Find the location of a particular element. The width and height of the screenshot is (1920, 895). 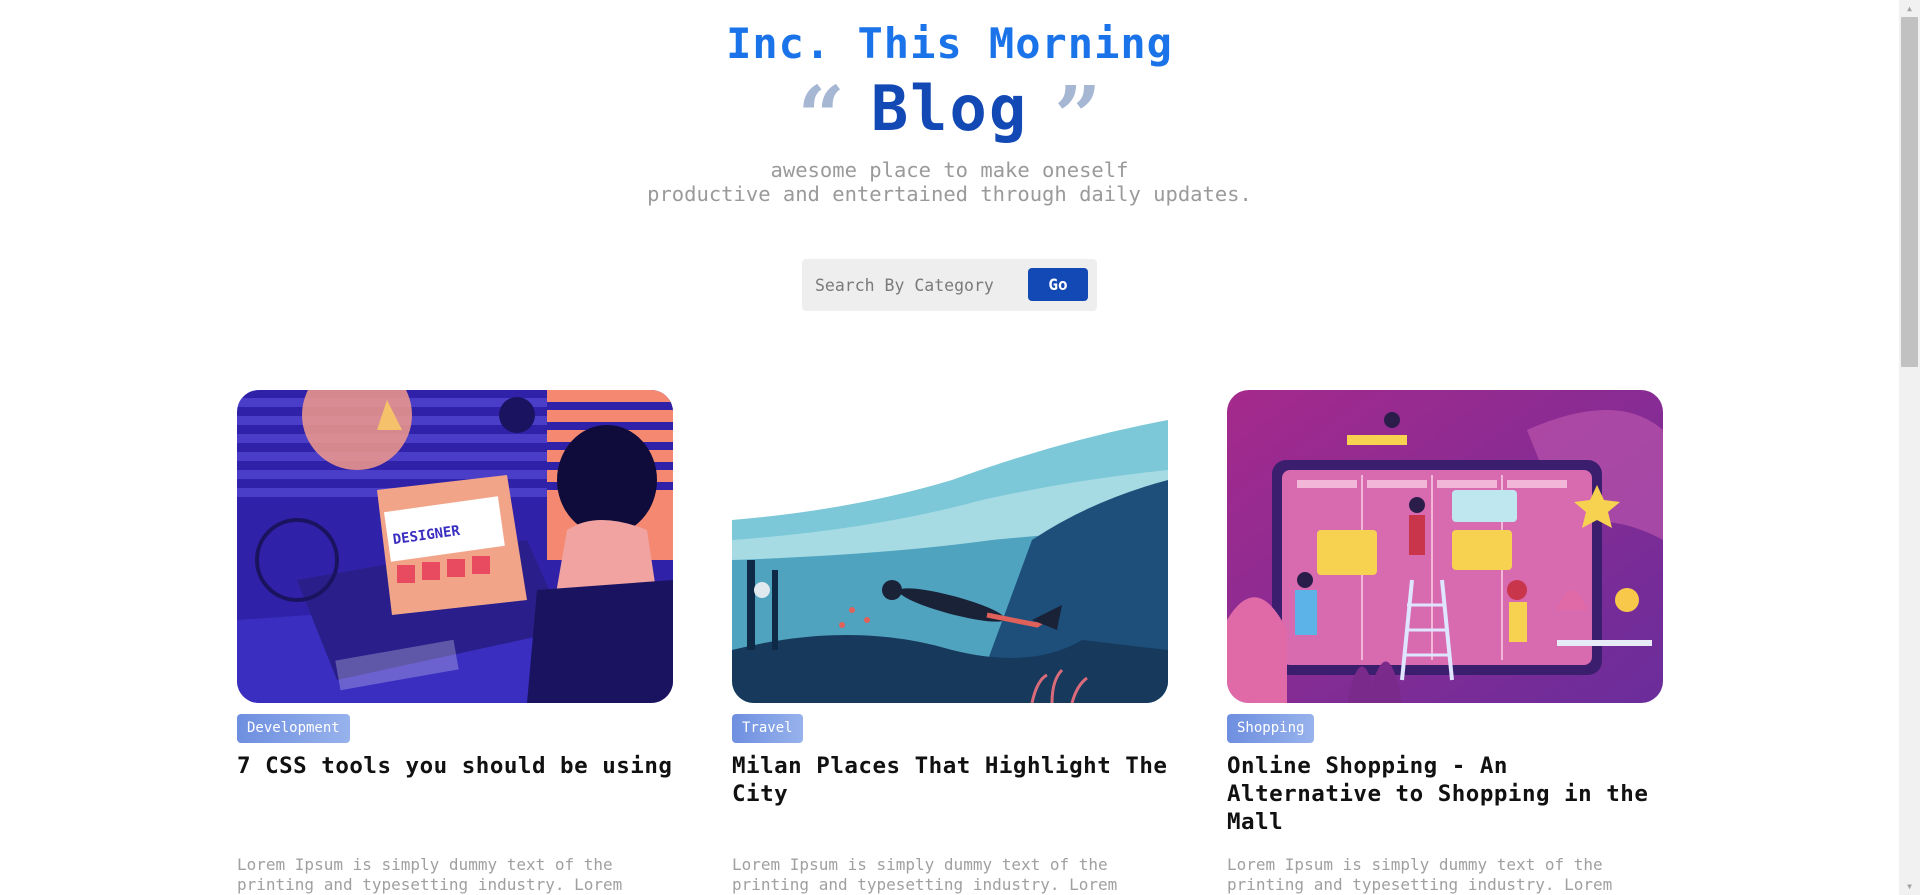

category-badge: Shopping is located at coordinates (1271, 728).